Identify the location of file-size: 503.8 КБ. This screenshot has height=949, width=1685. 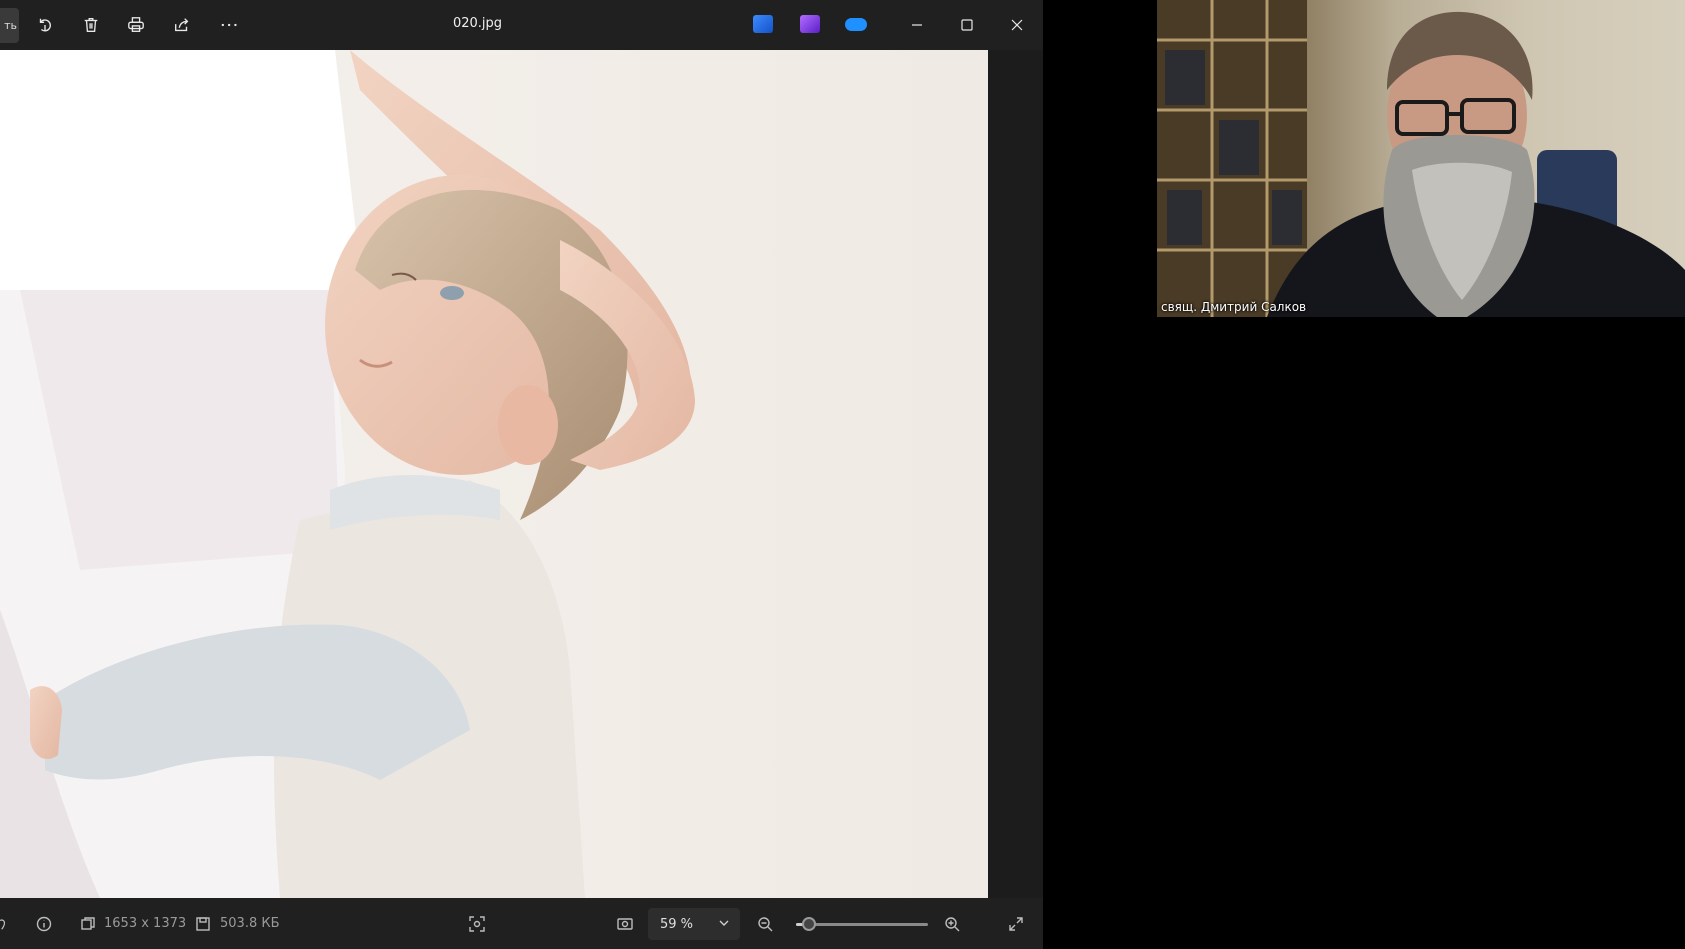
(250, 923).